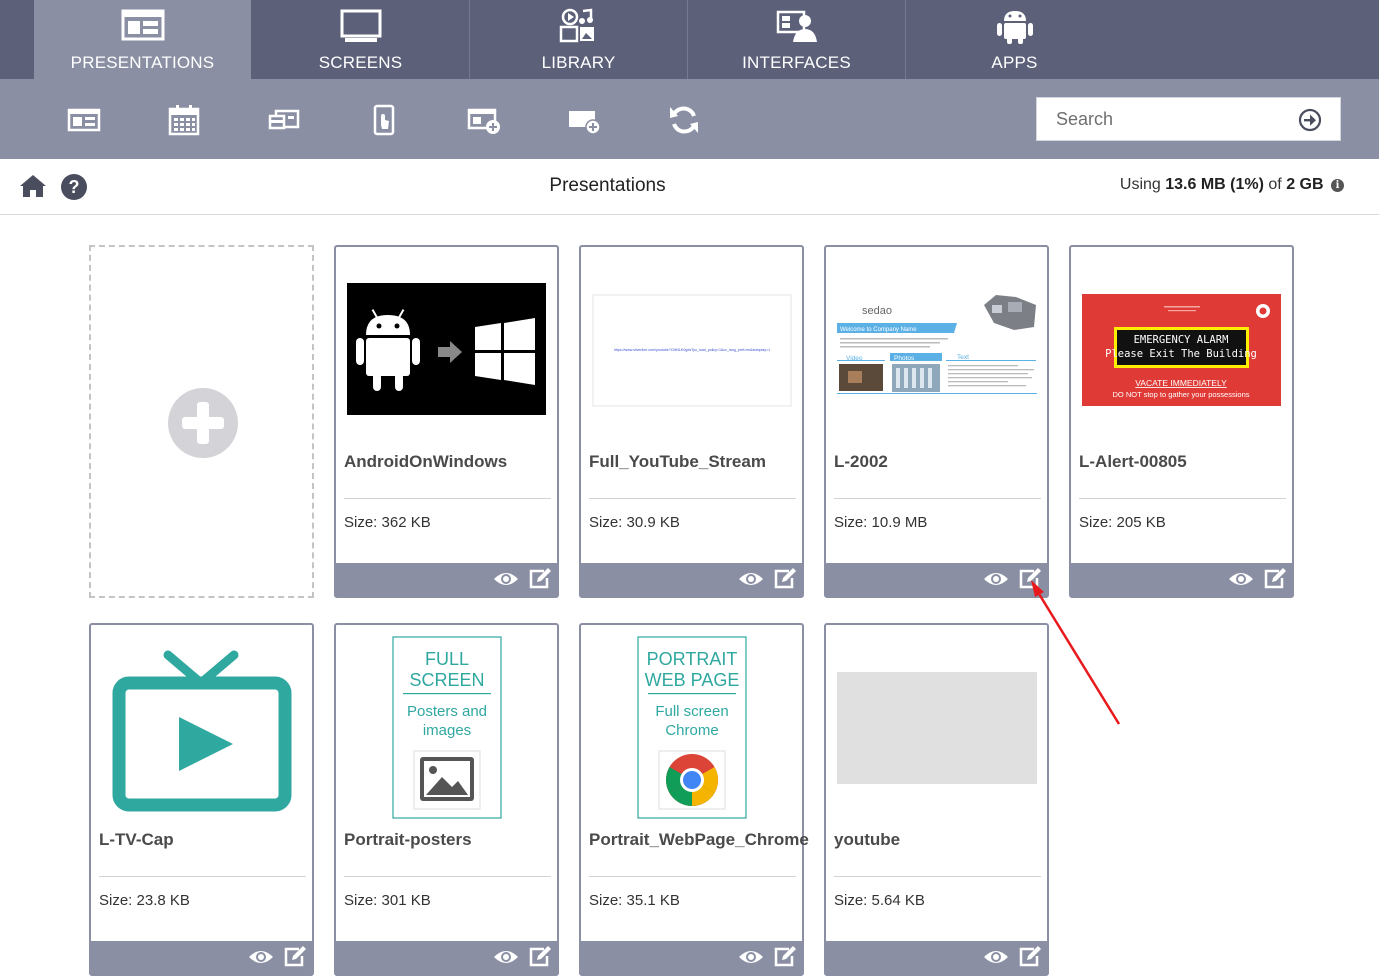  I want to click on alert-note: DO NOT stop to gather your possessions, so click(1180, 394).